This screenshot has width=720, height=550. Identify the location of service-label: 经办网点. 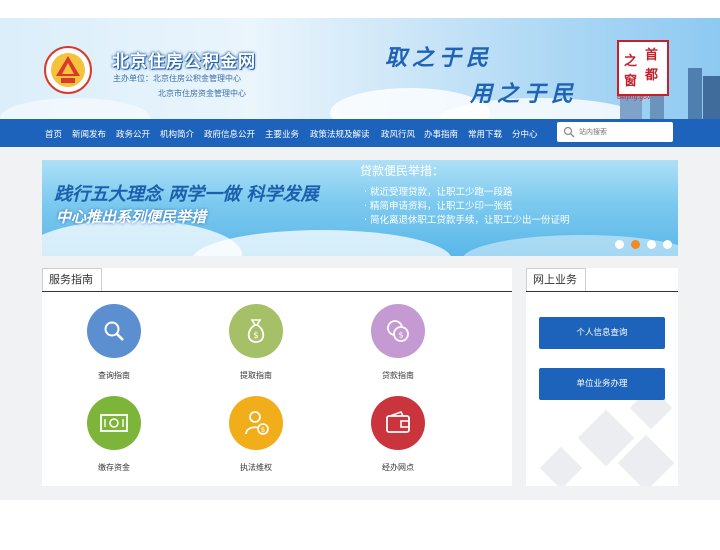
(398, 467).